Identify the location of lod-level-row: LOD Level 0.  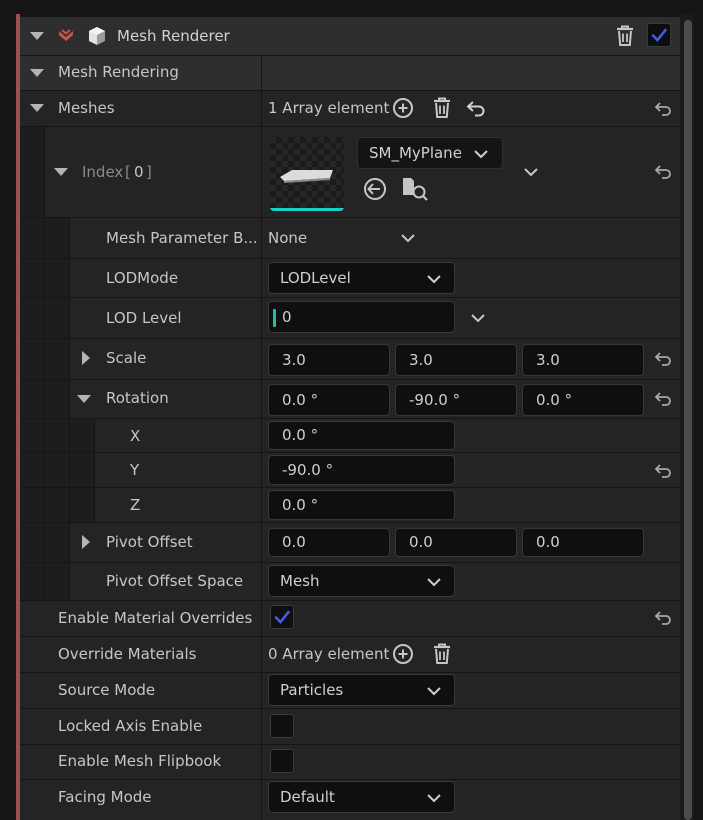
(350, 318).